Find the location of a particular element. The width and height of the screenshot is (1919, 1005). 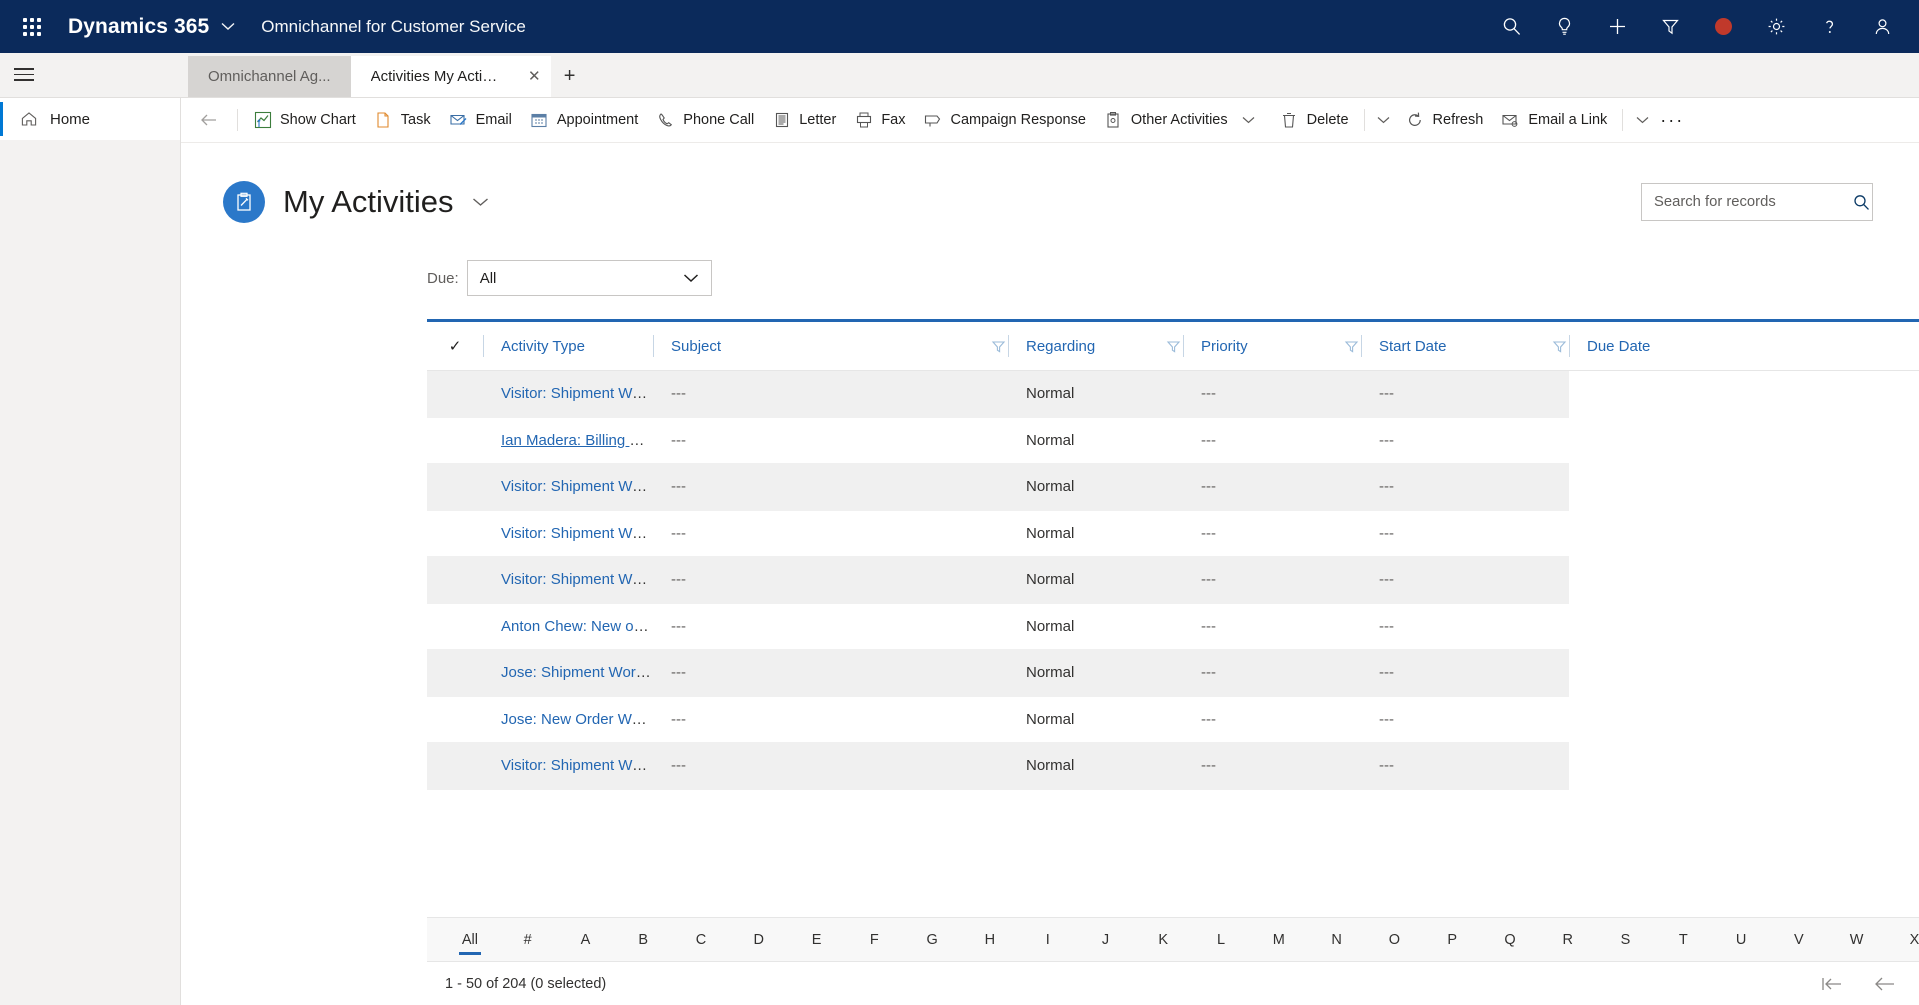

alpha-index-o: O is located at coordinates (1395, 940).